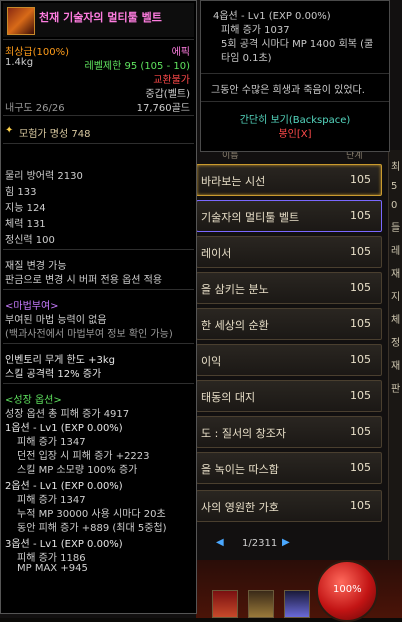 This screenshot has width=402, height=622. I want to click on hp-orb: 100%, so click(347, 591).